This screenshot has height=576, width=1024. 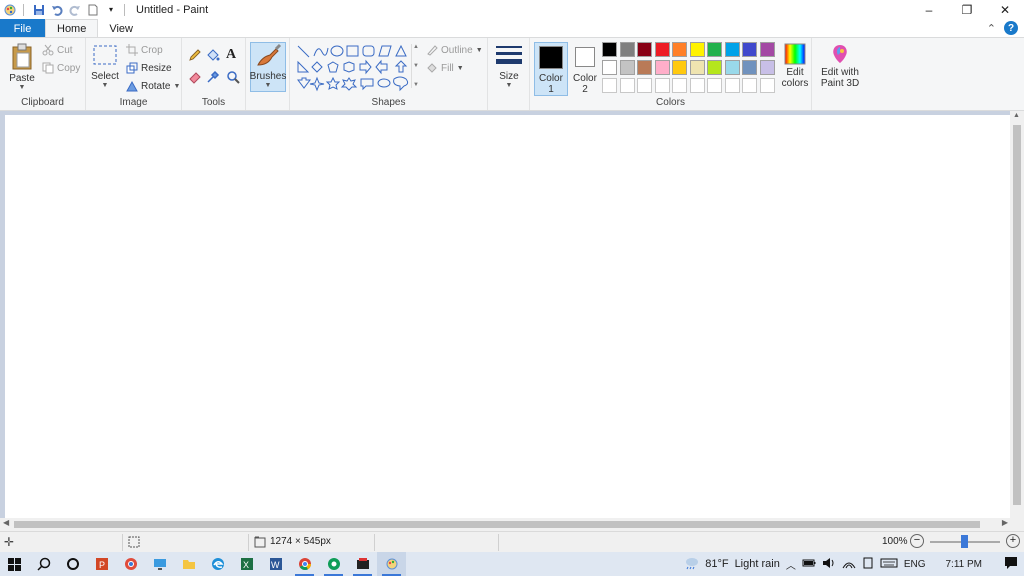 I want to click on taskbar-chrome-profile, so click(x=130, y=564).